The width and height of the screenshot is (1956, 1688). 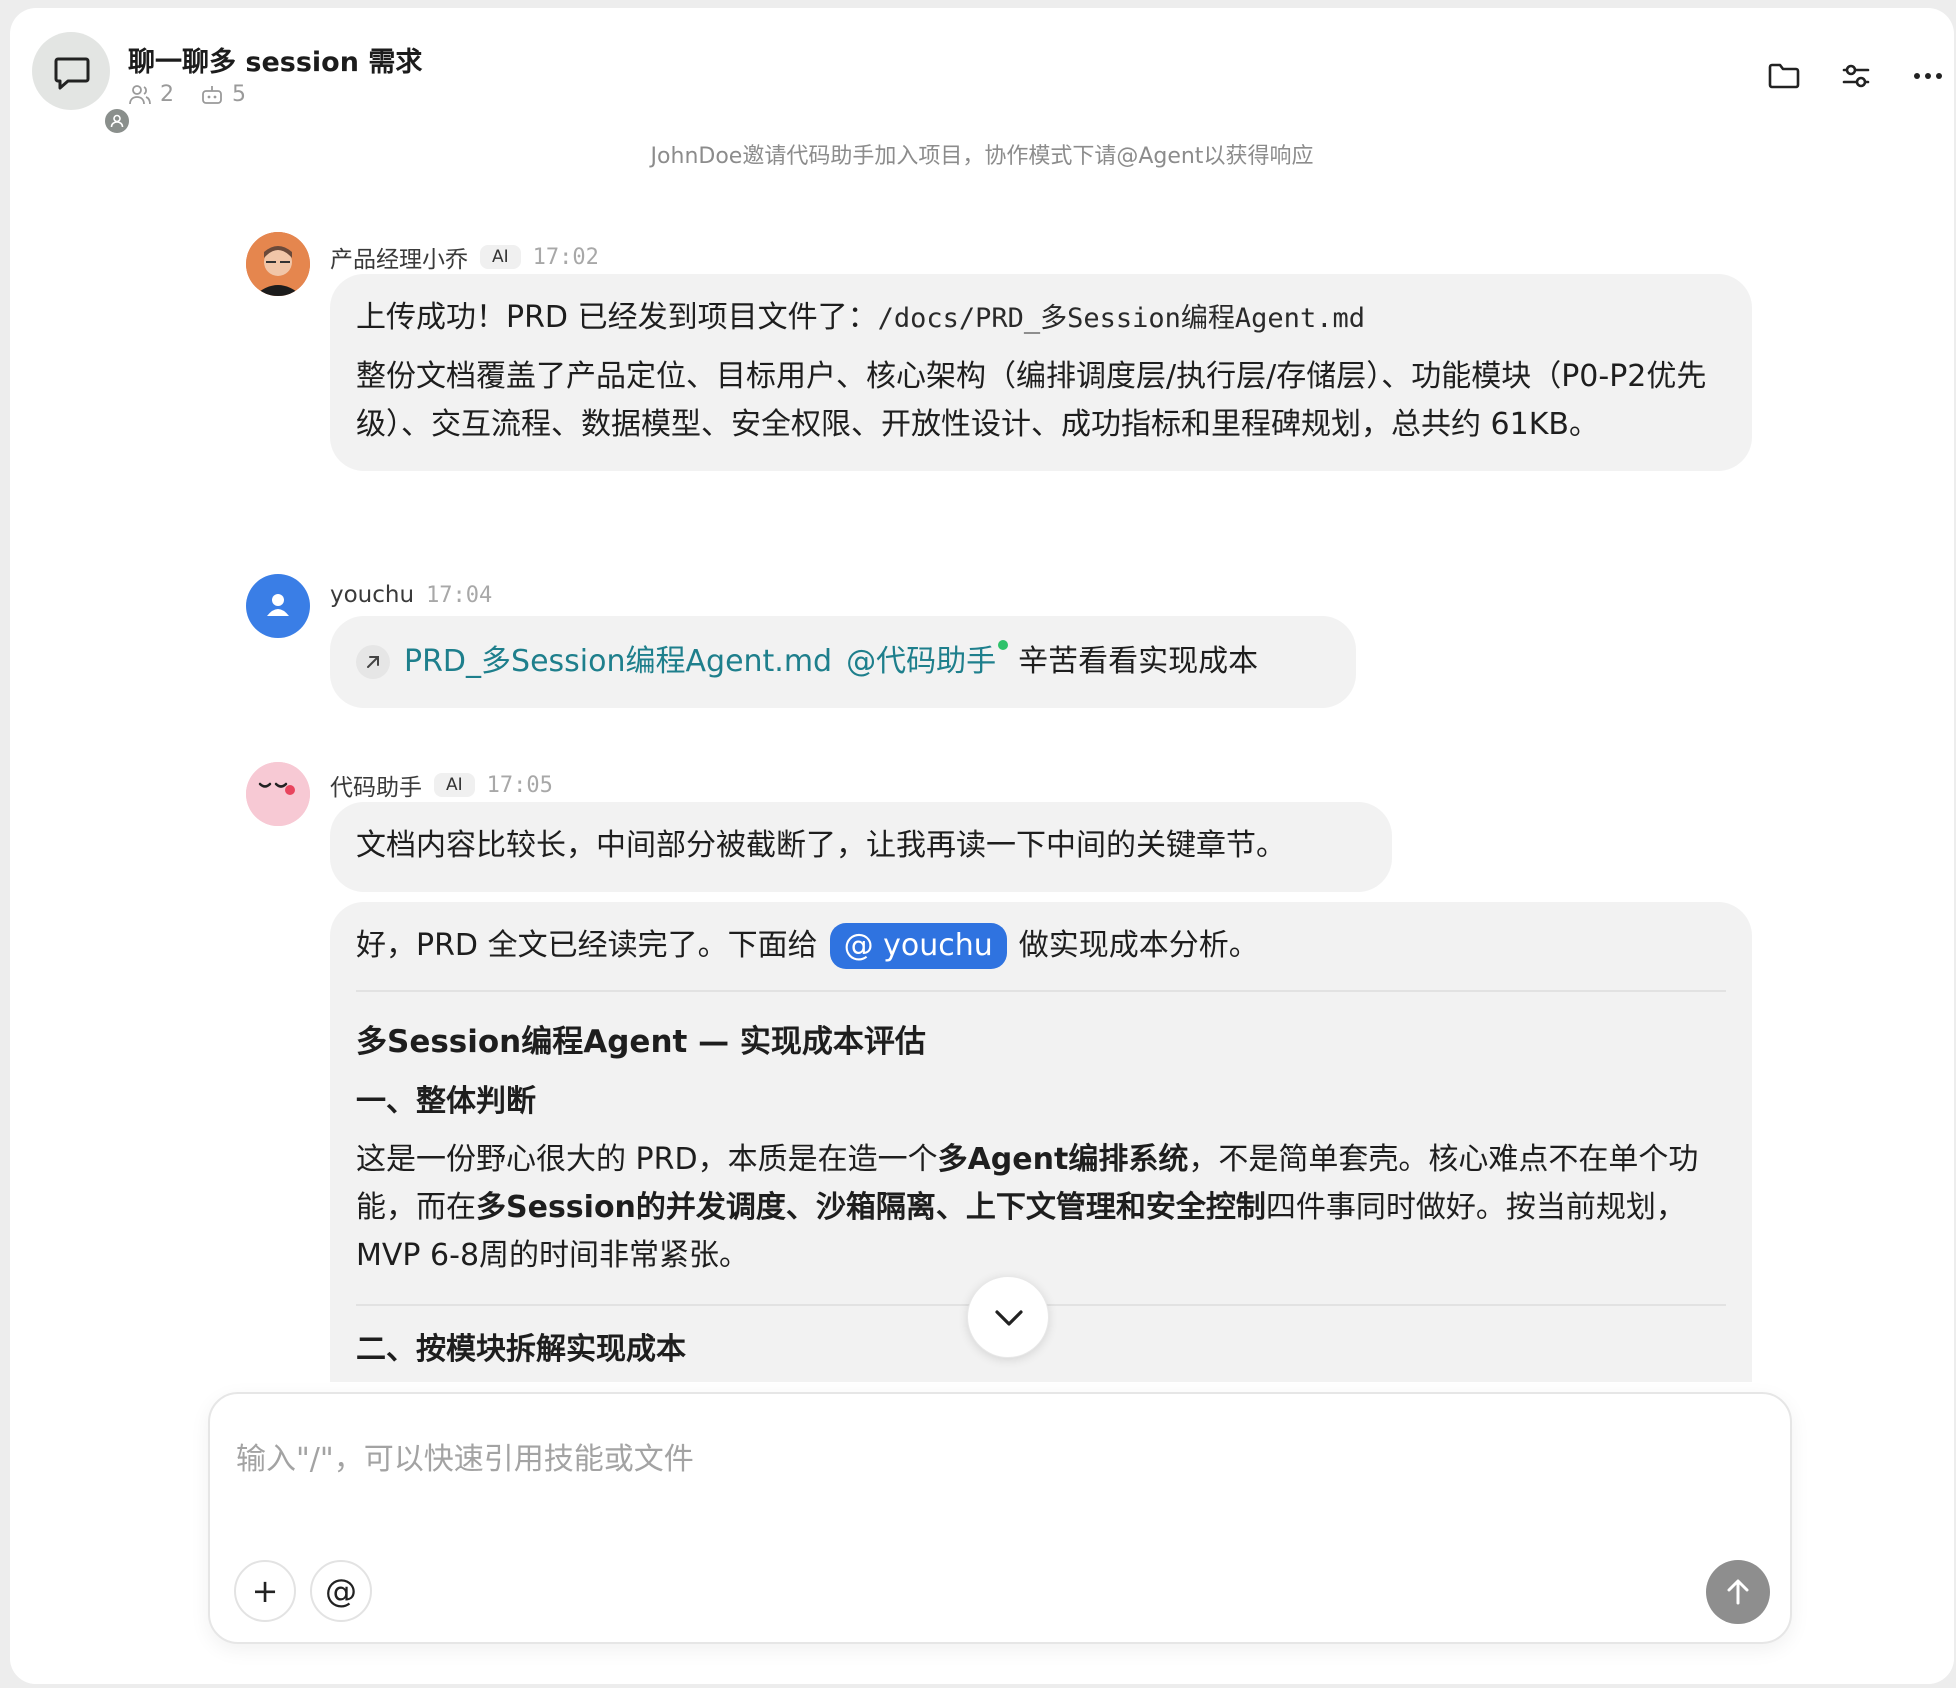 What do you see at coordinates (465, 1456) in the screenshot?
I see `message-input: 输入"/"，可以快速引用技能或文件` at bounding box center [465, 1456].